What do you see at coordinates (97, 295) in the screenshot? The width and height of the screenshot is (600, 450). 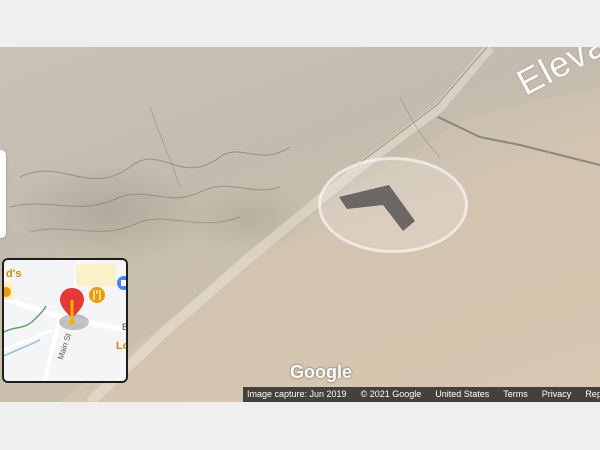 I see `restaurant-icon` at bounding box center [97, 295].